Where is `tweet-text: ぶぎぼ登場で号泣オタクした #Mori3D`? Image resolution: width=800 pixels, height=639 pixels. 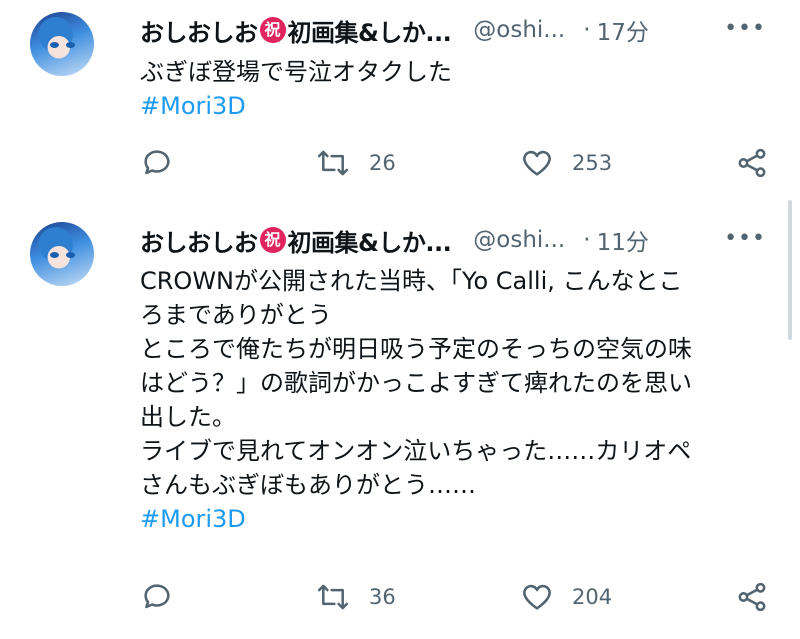 tweet-text: ぶぎぼ登場で号泣オタクした #Mori3D is located at coordinates (460, 89).